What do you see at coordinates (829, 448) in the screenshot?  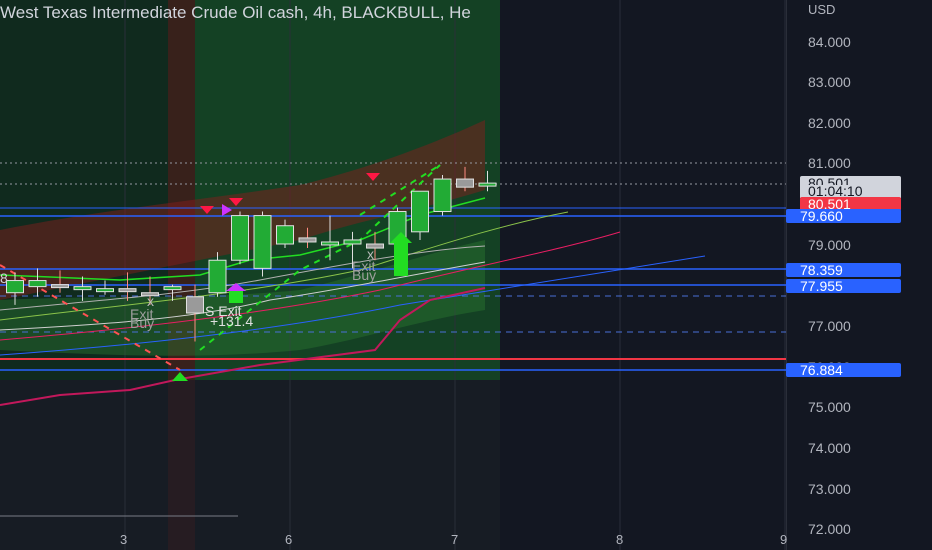 I see `price-label: 74.000` at bounding box center [829, 448].